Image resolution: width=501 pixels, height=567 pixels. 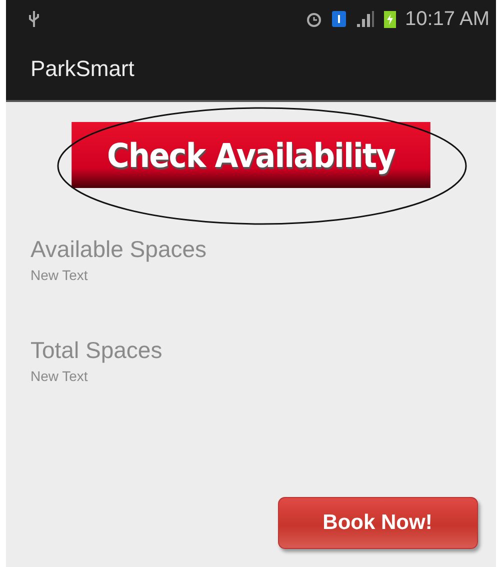 I want to click on alarm-clock-icon, so click(x=313, y=19).